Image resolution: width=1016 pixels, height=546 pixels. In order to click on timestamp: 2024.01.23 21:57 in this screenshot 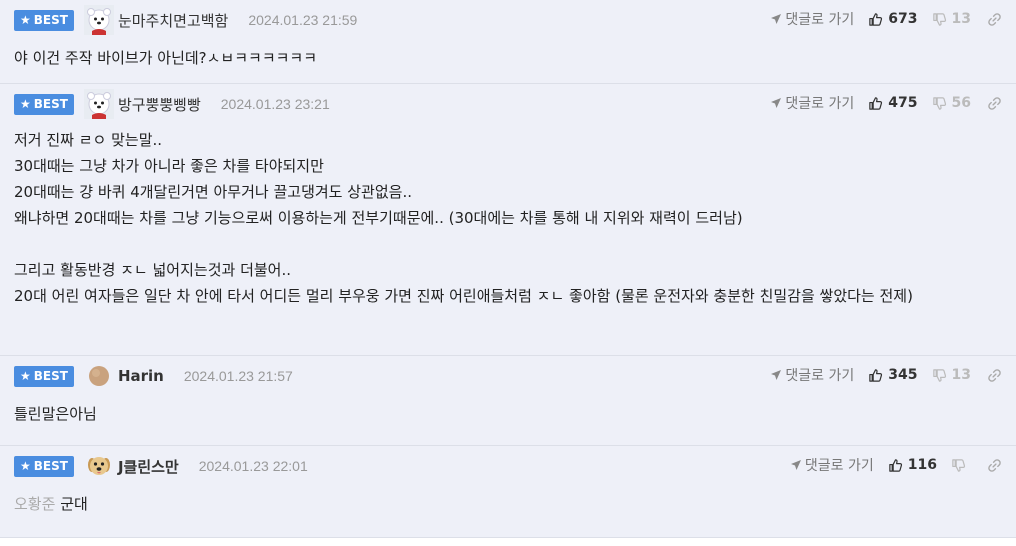, I will do `click(238, 376)`.